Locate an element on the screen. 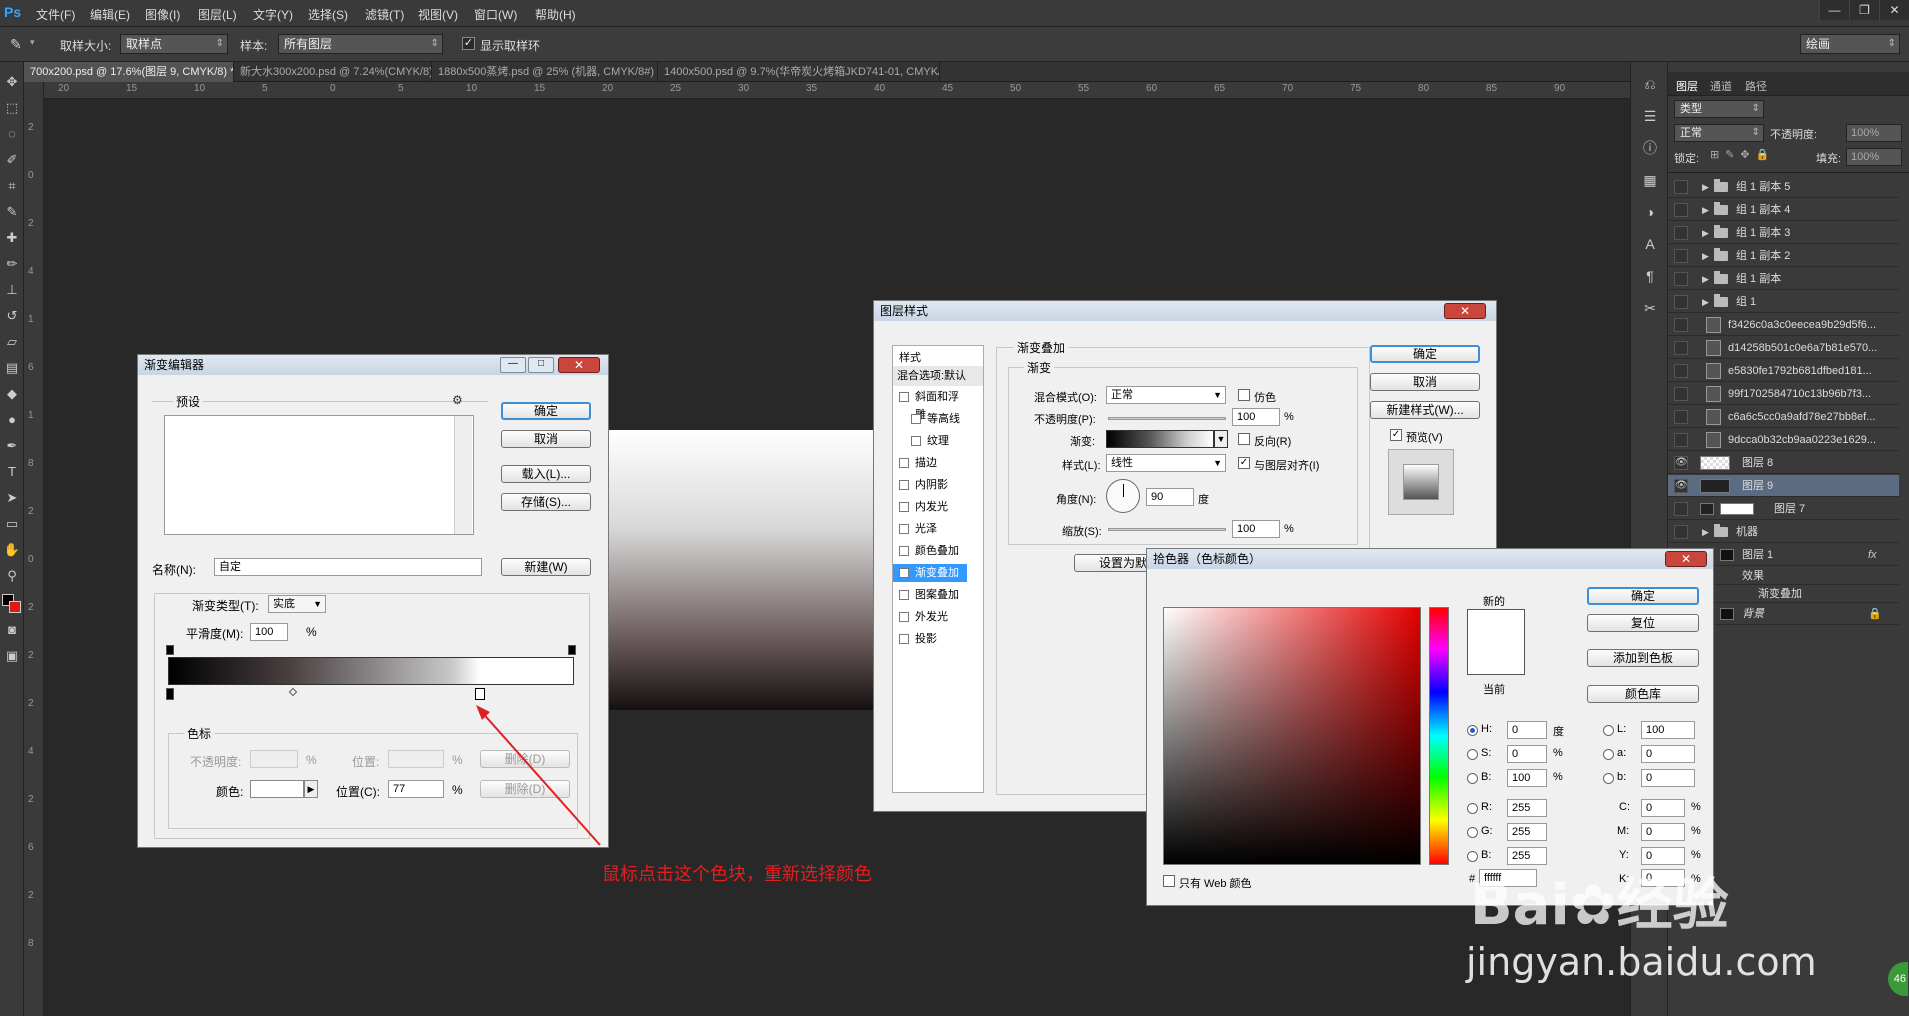  move-tool-icon: ✥ is located at coordinates (12, 82).